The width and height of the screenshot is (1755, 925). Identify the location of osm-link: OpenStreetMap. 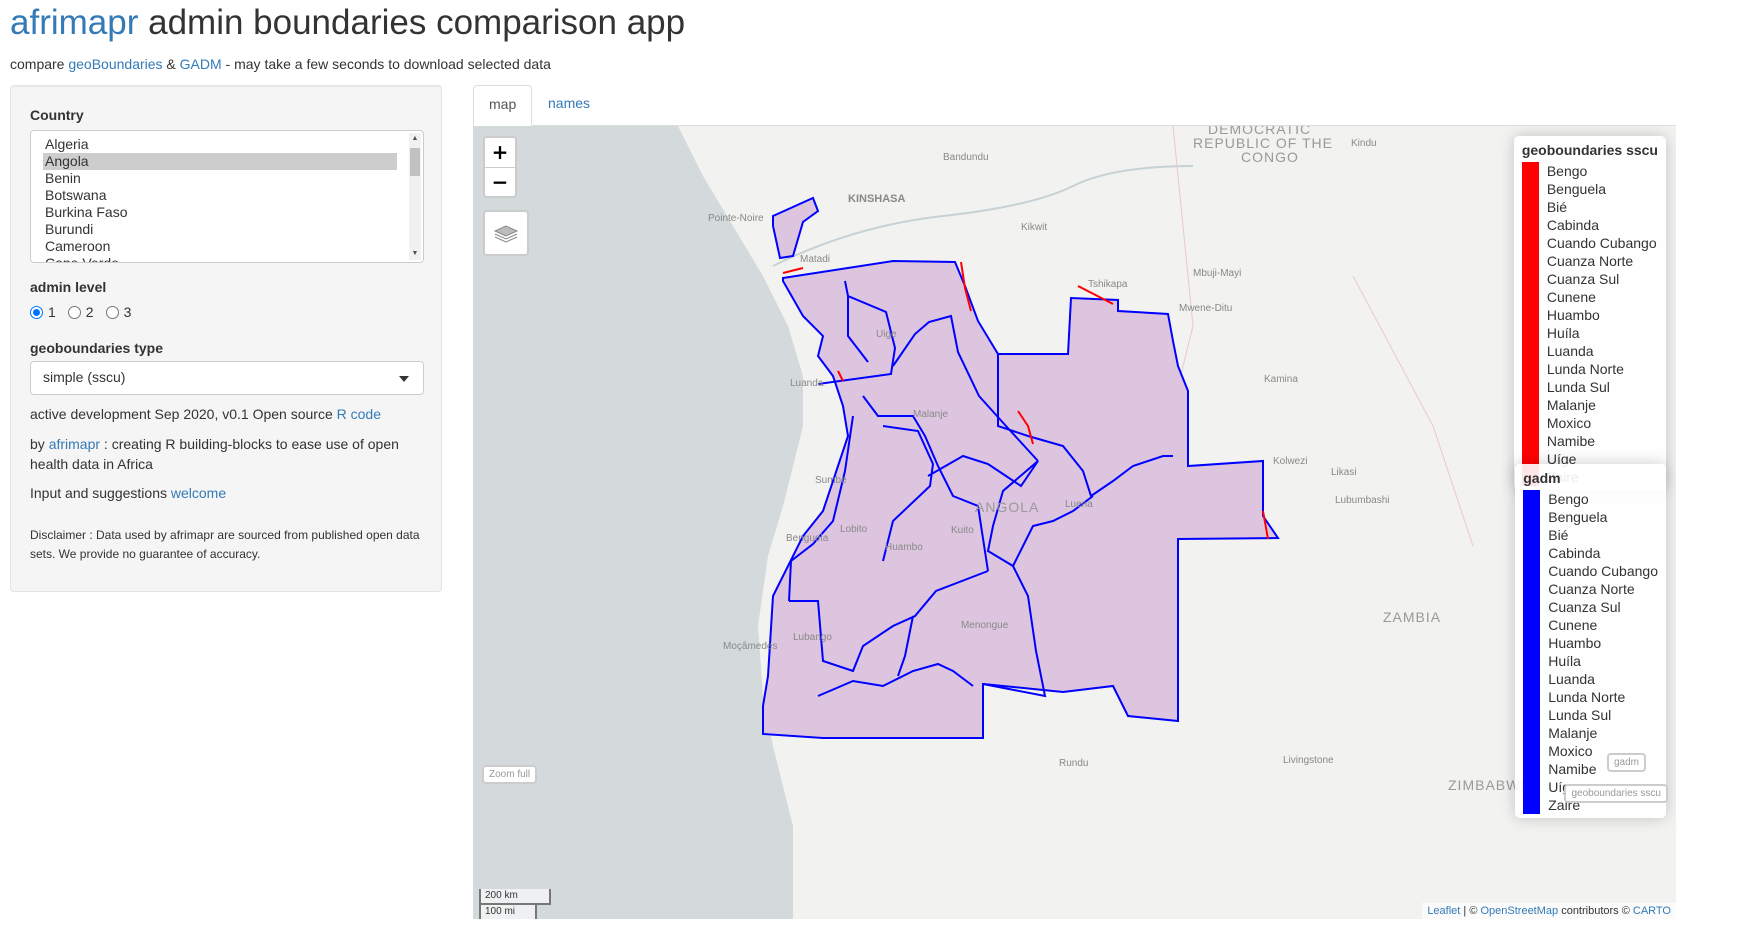
(1519, 911).